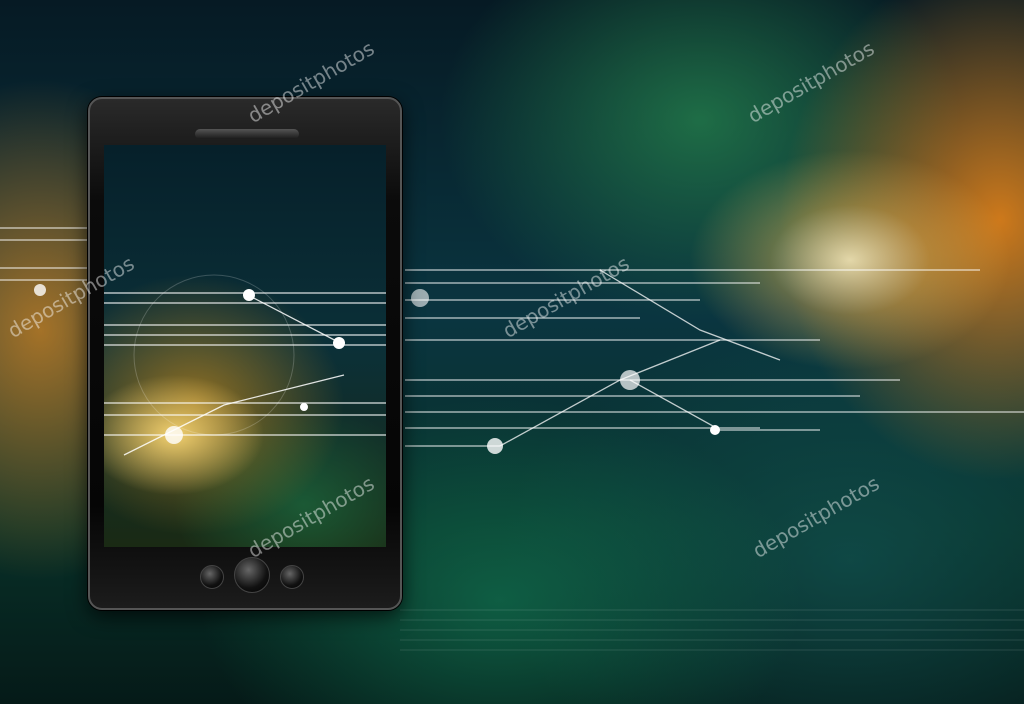 This screenshot has height=704, width=1024. Describe the element at coordinates (252, 575) in the screenshot. I see `home-button` at that location.